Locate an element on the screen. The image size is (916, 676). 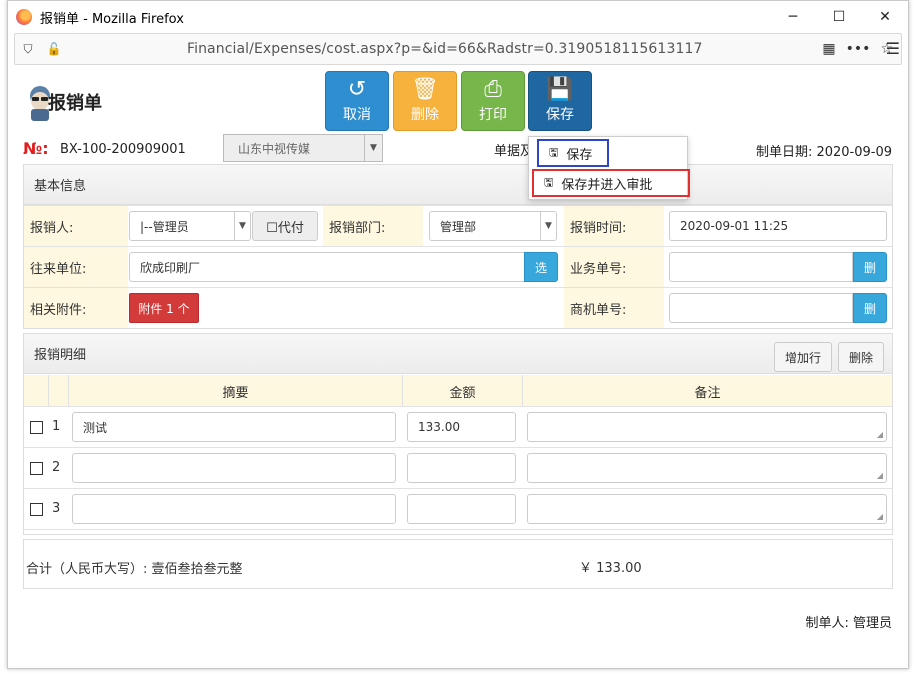
firefox-logo-icon is located at coordinates (24, 17).